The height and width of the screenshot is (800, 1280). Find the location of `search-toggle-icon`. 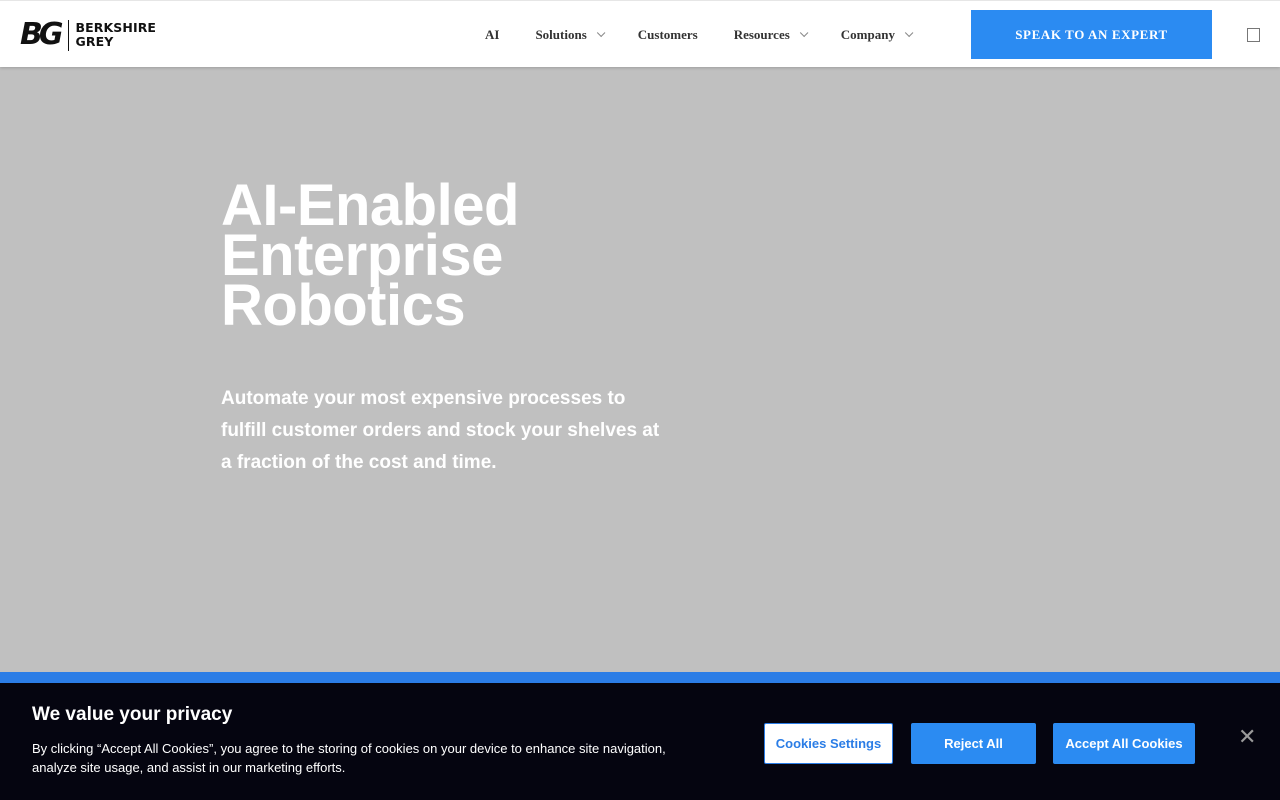

search-toggle-icon is located at coordinates (1253, 35).